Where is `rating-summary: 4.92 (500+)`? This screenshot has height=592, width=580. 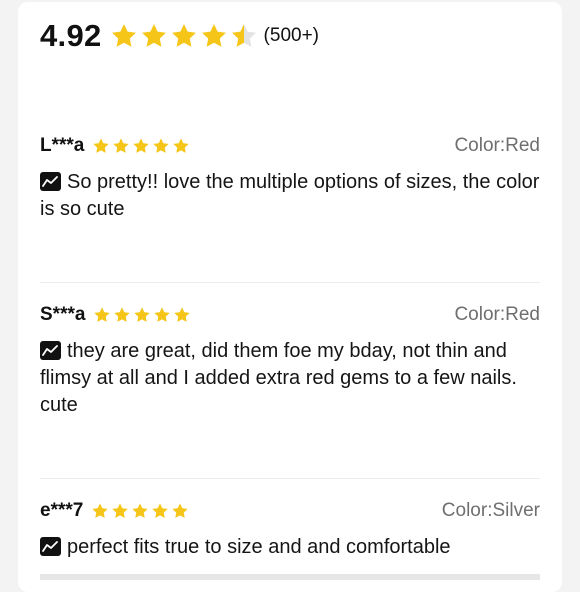 rating-summary: 4.92 (500+) is located at coordinates (179, 36).